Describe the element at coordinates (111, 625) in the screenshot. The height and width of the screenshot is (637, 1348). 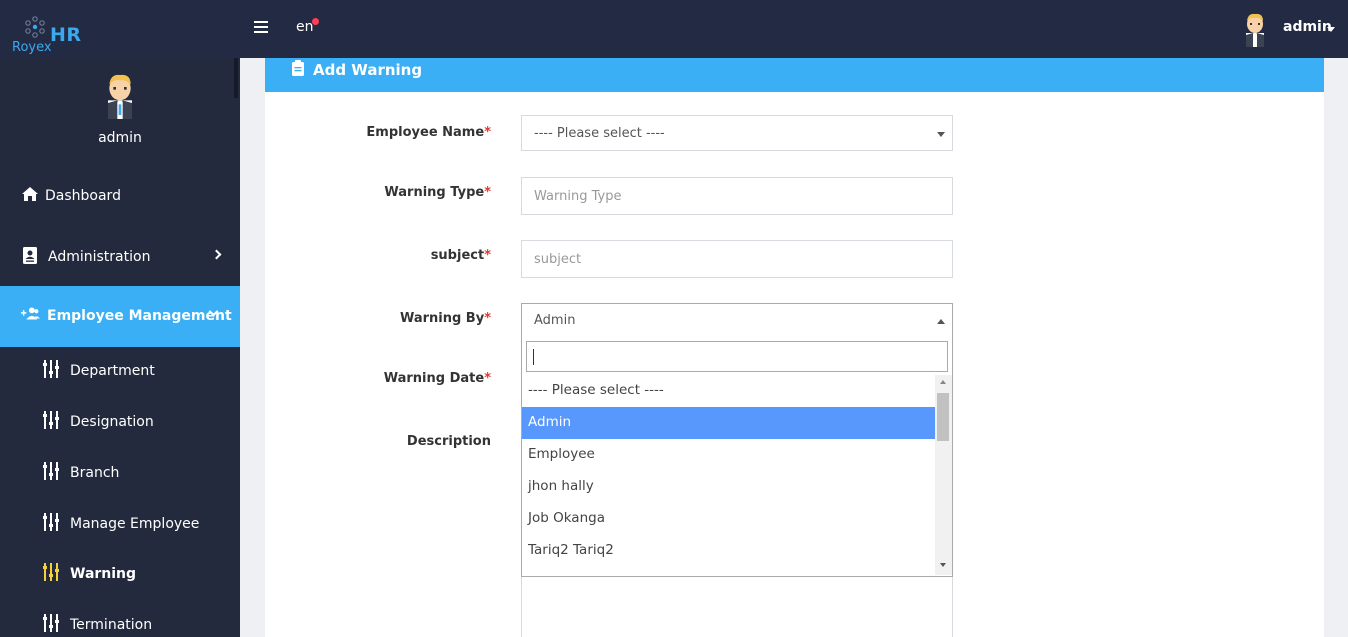
I see `sidebar-subitem-label: Termination` at that location.